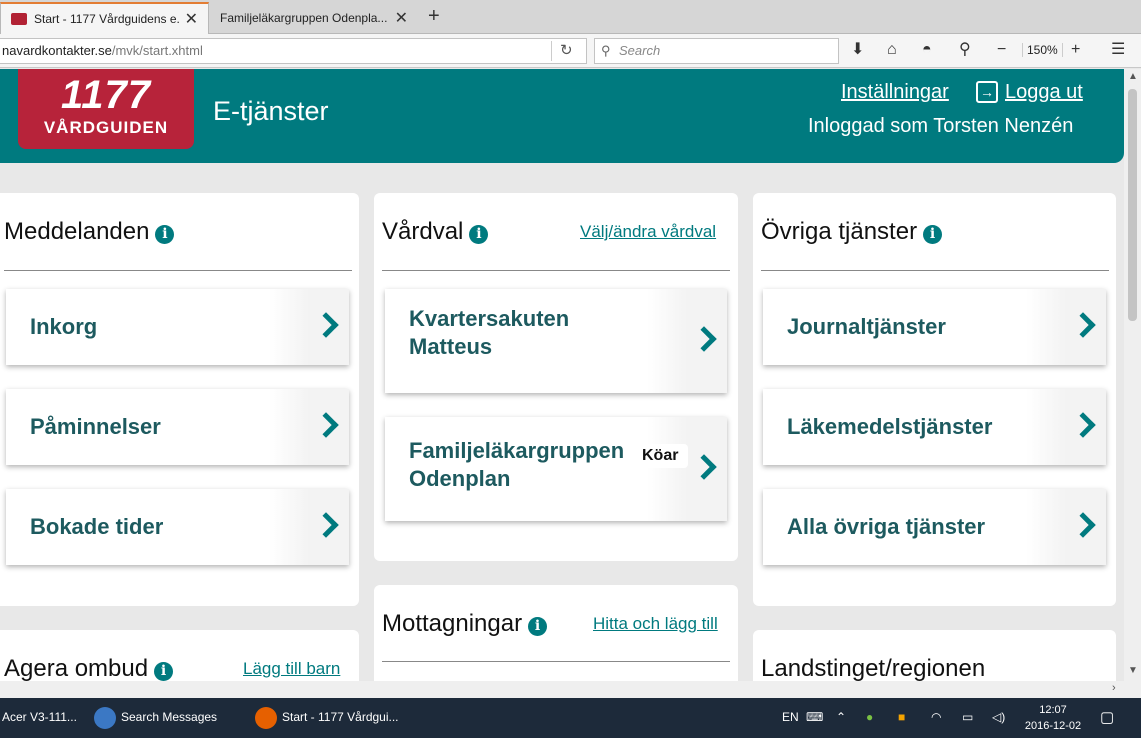 This screenshot has height=738, width=1141. I want to click on reload-icon: ↻, so click(566, 51).